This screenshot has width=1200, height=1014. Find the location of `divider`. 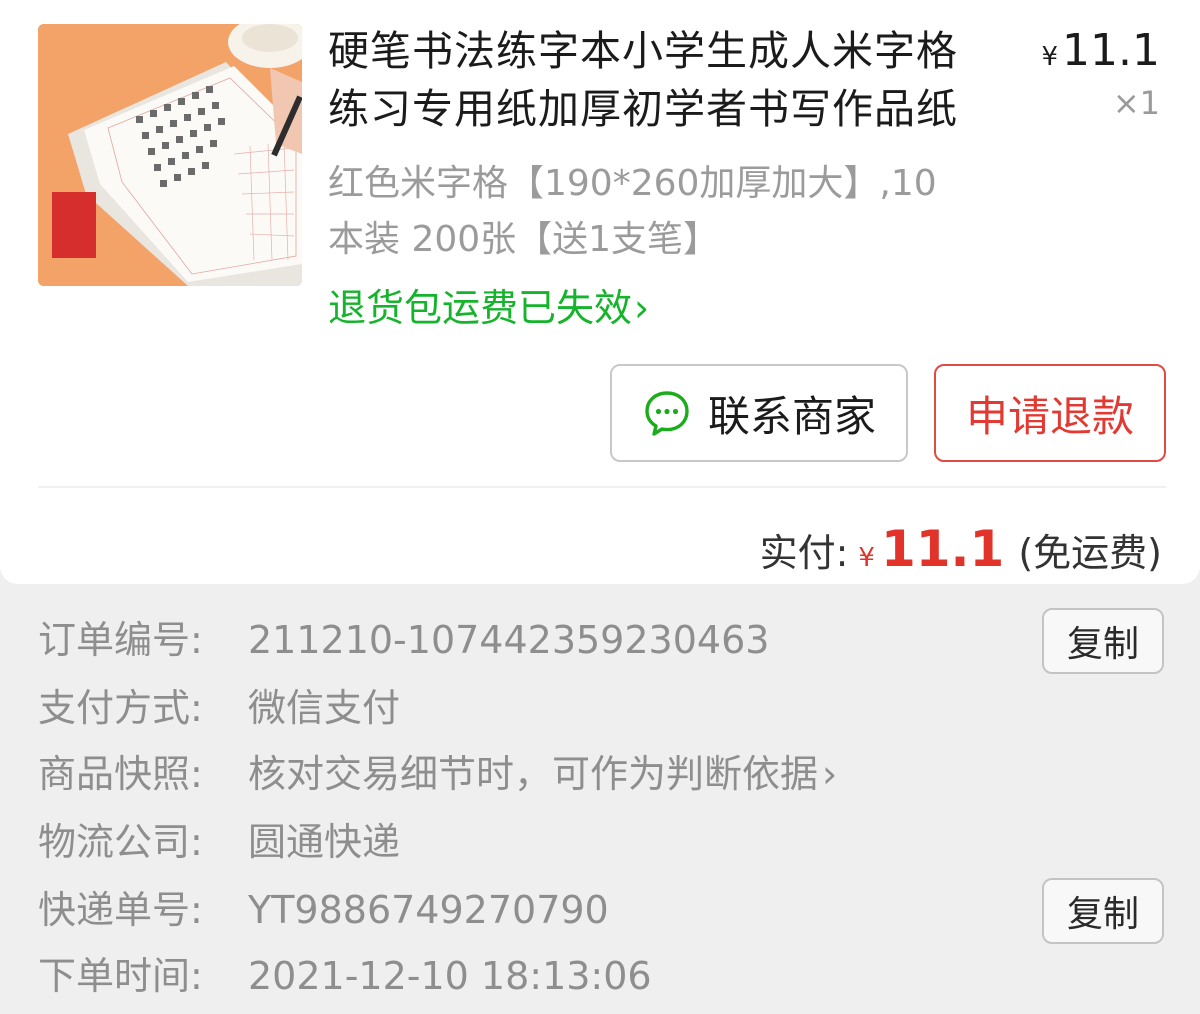

divider is located at coordinates (602, 487).